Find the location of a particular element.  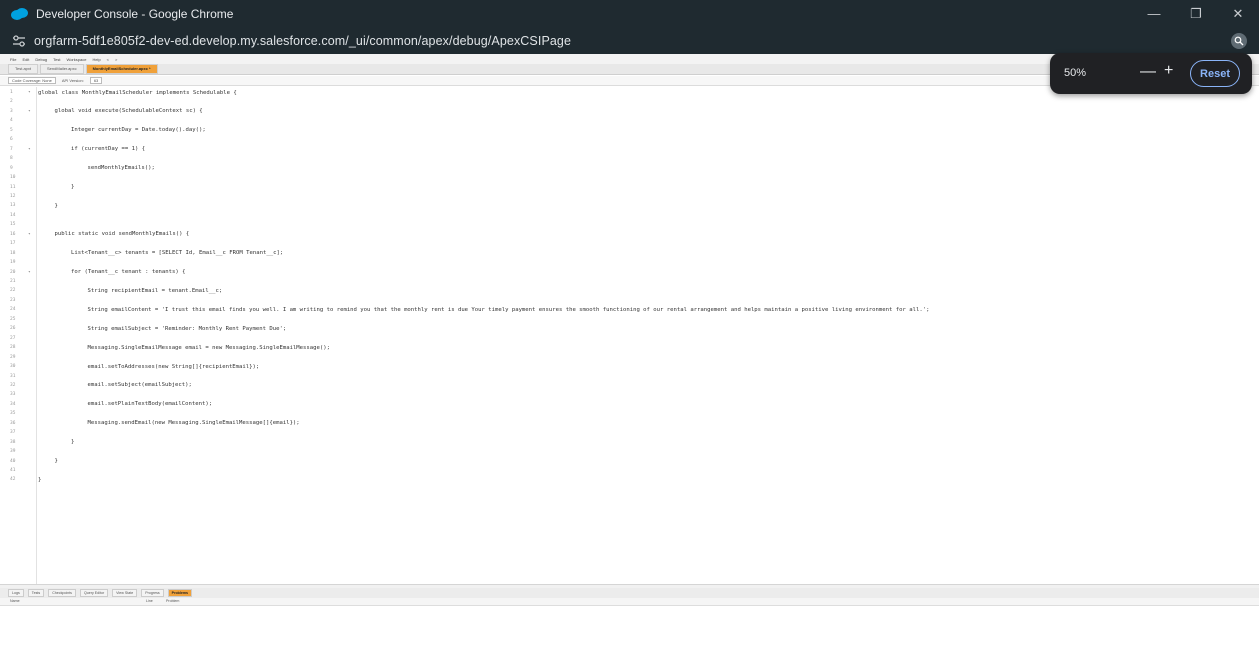

menu-help: Help is located at coordinates (96, 59).